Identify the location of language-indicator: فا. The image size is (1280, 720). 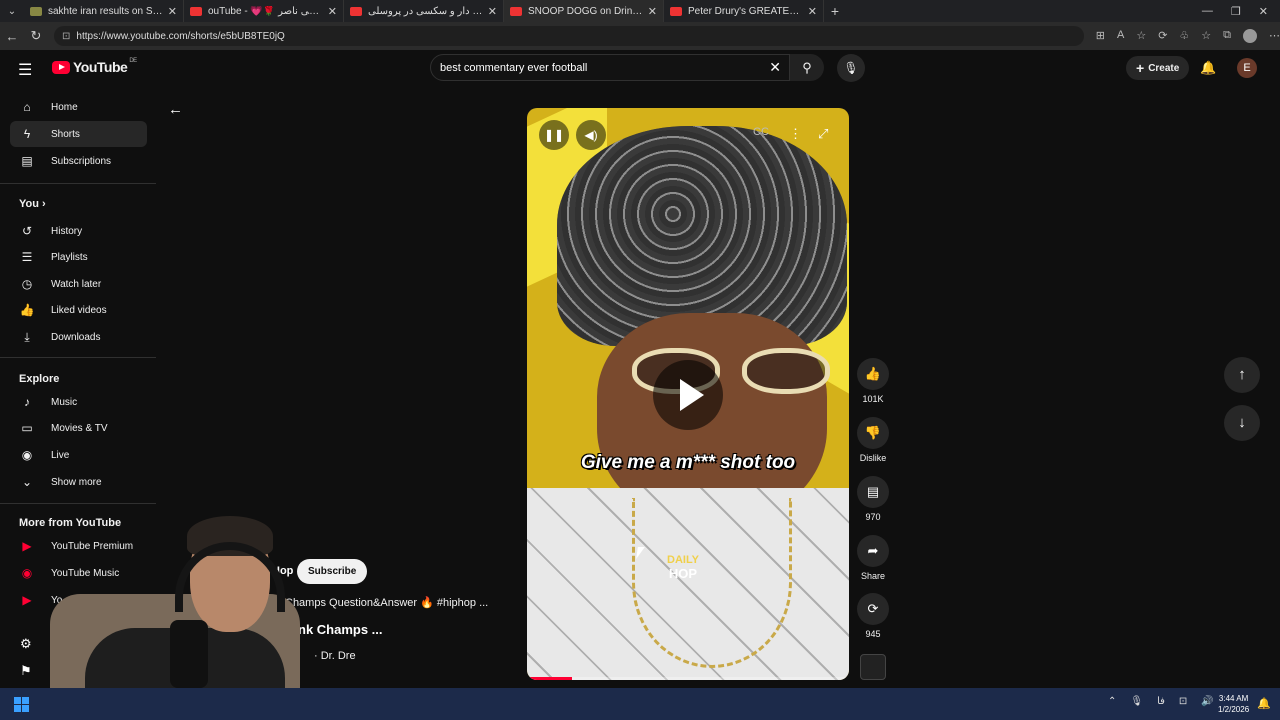
(1161, 701).